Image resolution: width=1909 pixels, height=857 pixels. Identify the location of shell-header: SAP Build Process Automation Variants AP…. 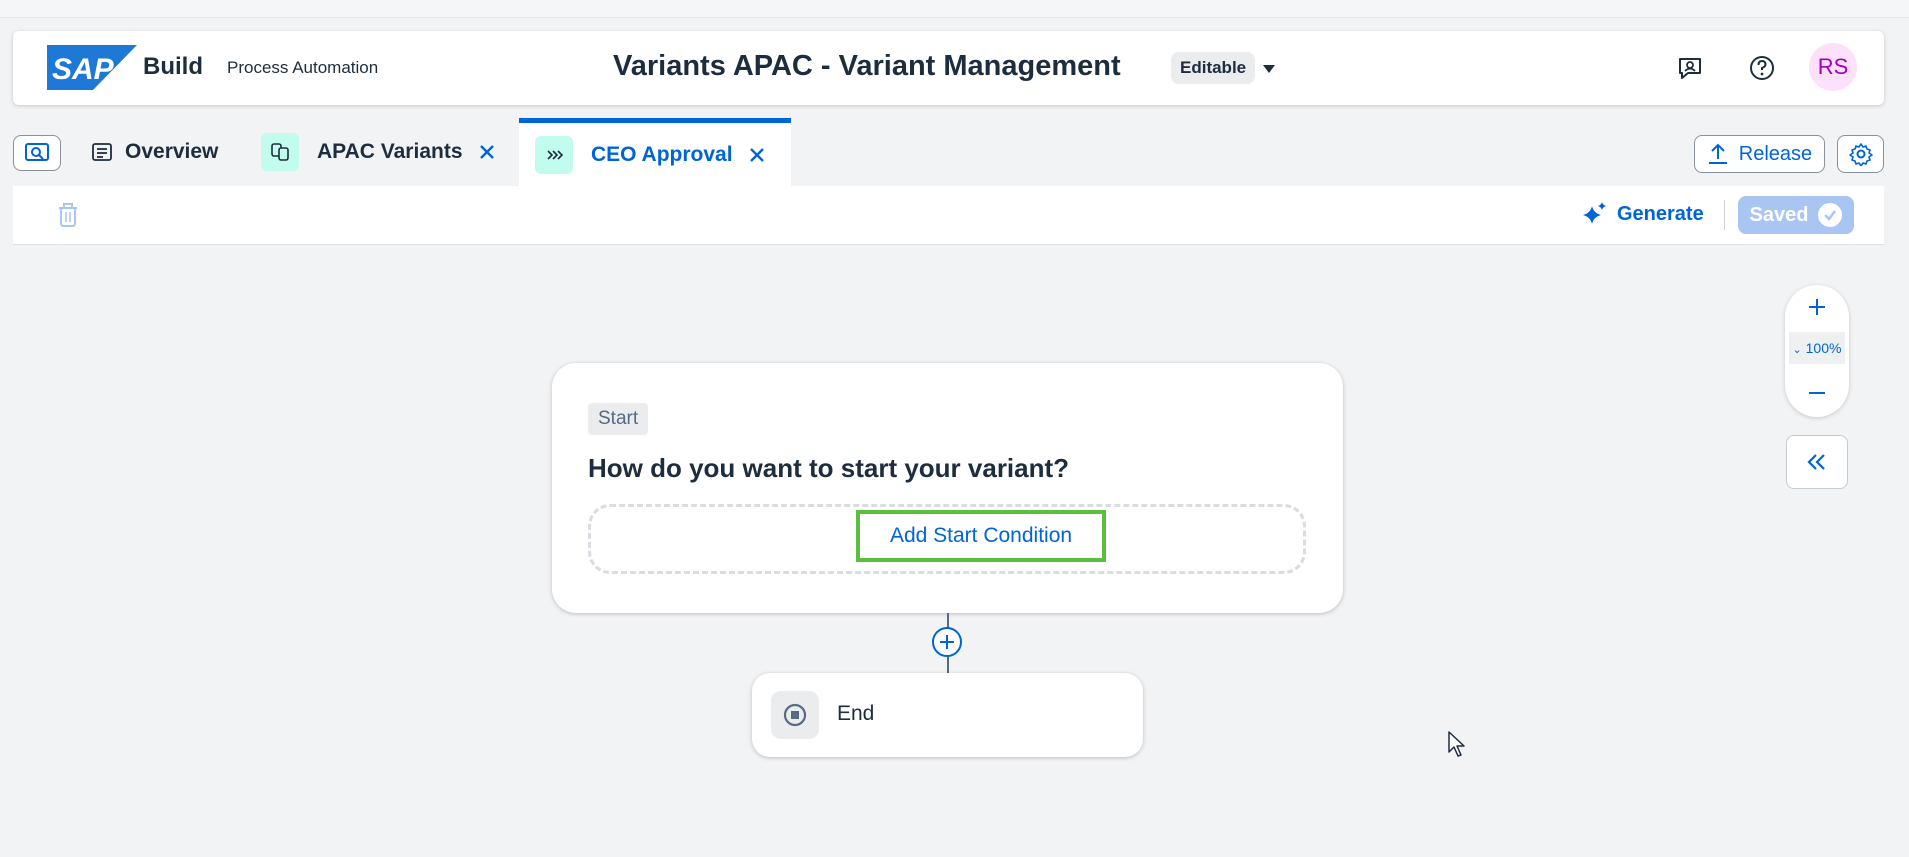
(948, 68).